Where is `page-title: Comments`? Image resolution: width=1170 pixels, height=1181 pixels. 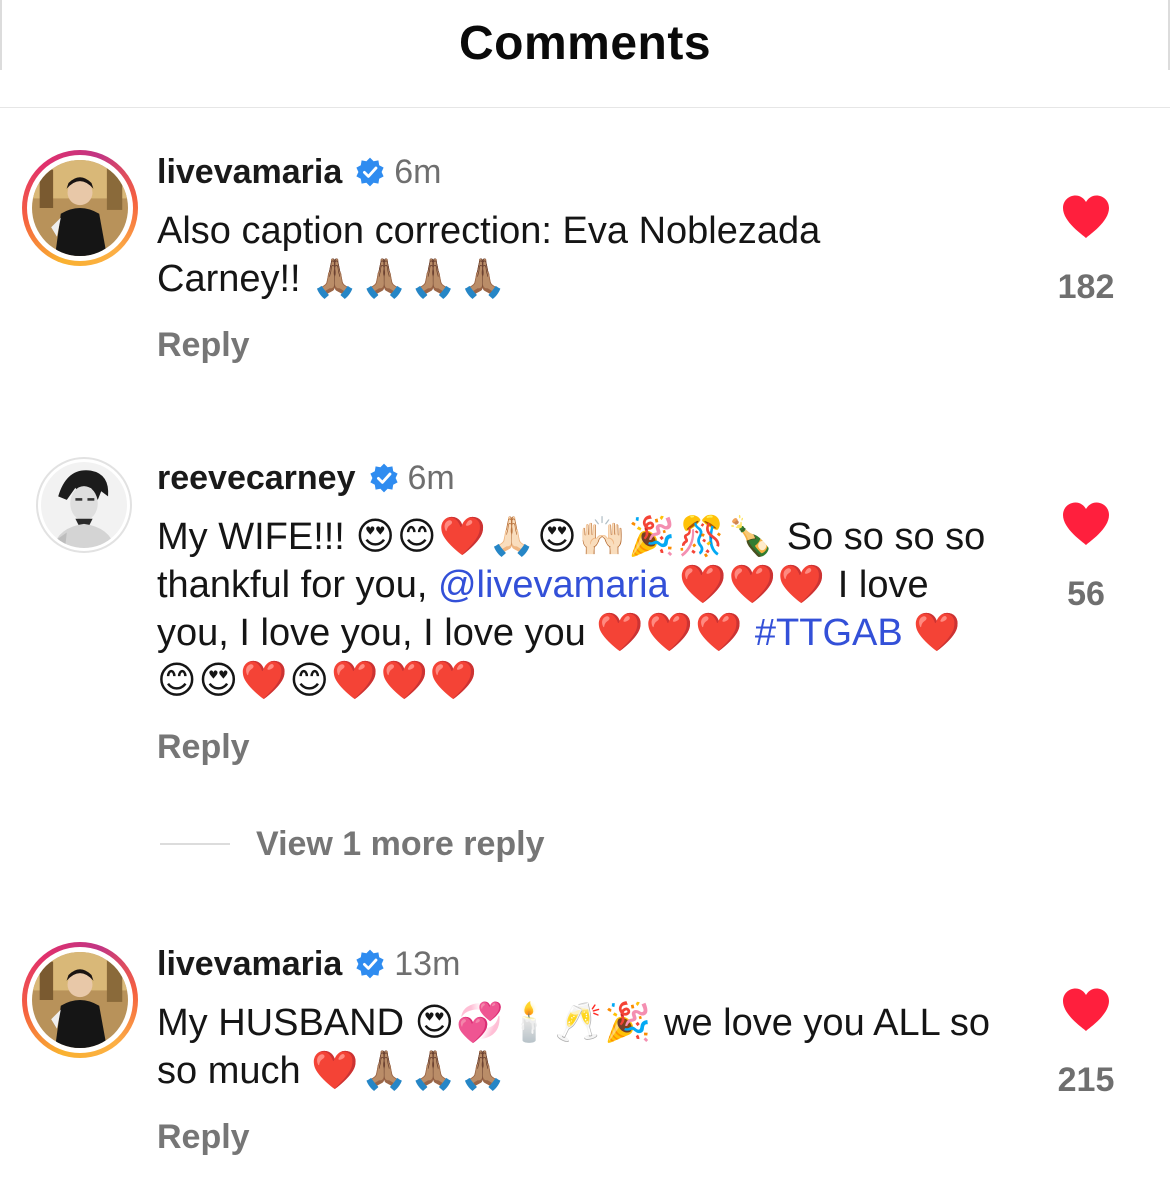
page-title: Comments is located at coordinates (585, 43).